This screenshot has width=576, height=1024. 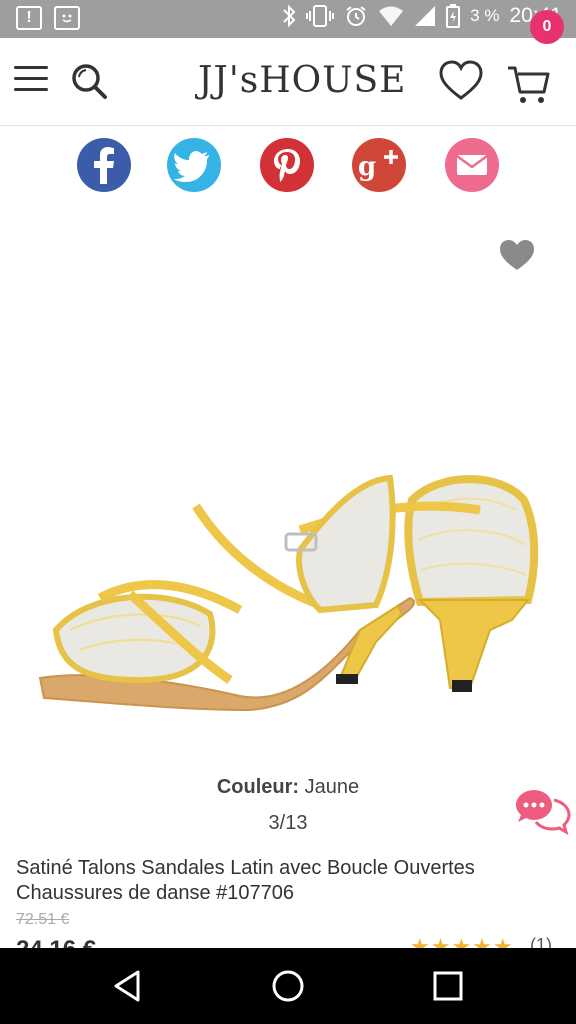 What do you see at coordinates (547, 27) in the screenshot?
I see `cart-count-badge: 0` at bounding box center [547, 27].